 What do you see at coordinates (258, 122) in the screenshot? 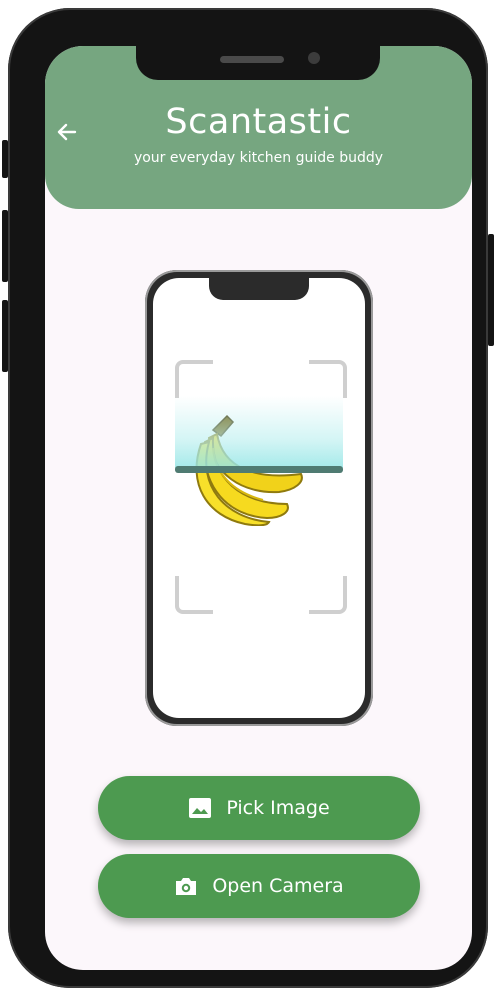
I see `app-title: Scantastic` at bounding box center [258, 122].